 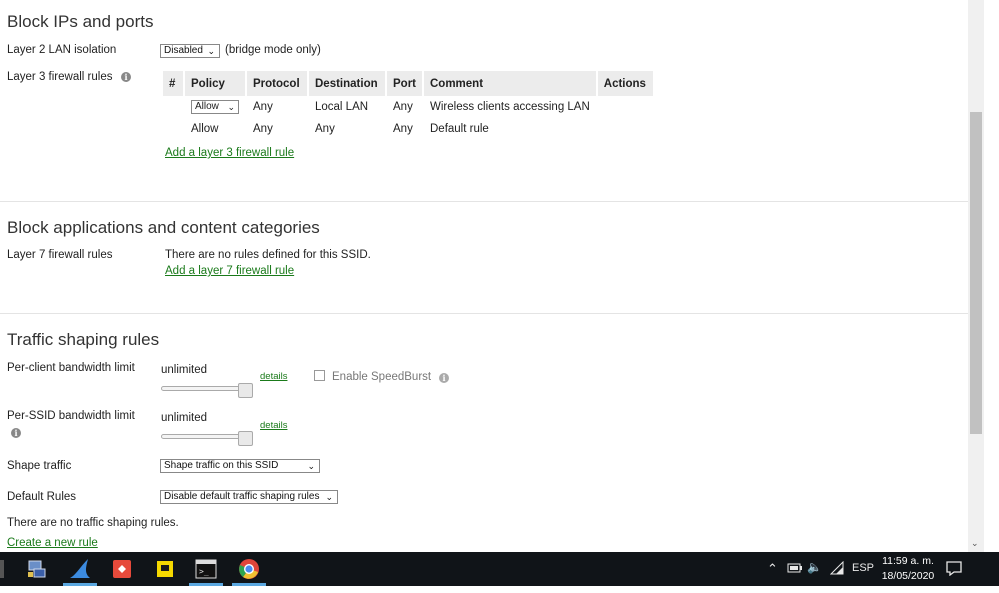 What do you see at coordinates (245, 390) in the screenshot?
I see `per-client-slider-handle` at bounding box center [245, 390].